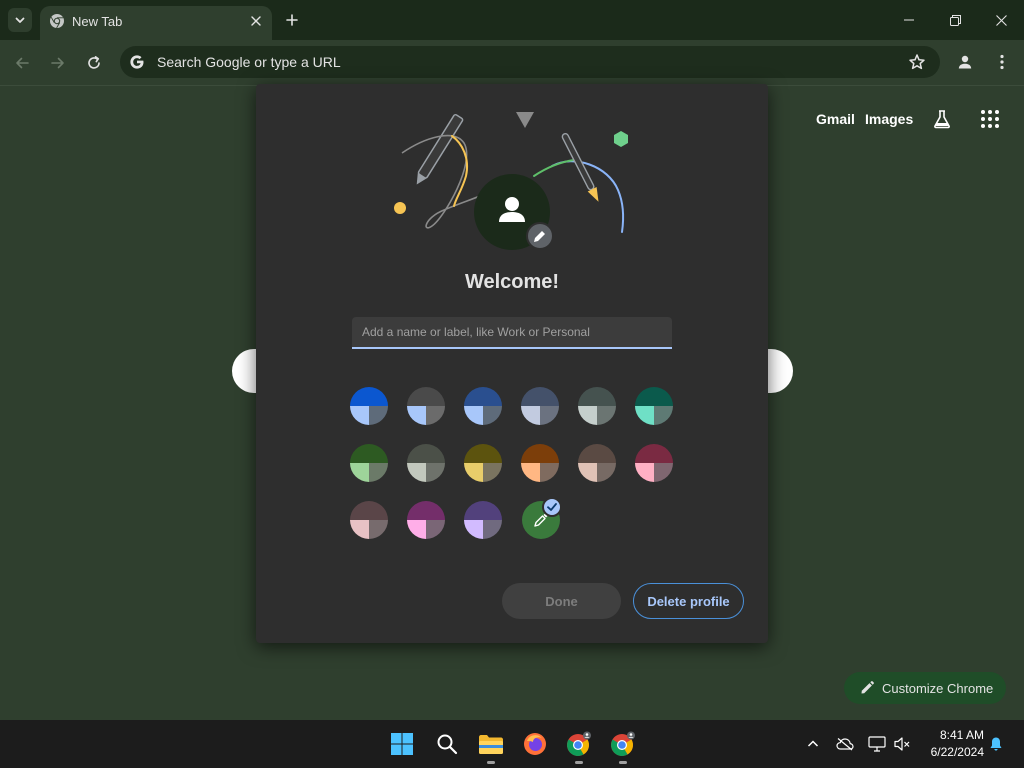  I want to click on browser-toolbar: Search Google or type a URL, so click(512, 63).